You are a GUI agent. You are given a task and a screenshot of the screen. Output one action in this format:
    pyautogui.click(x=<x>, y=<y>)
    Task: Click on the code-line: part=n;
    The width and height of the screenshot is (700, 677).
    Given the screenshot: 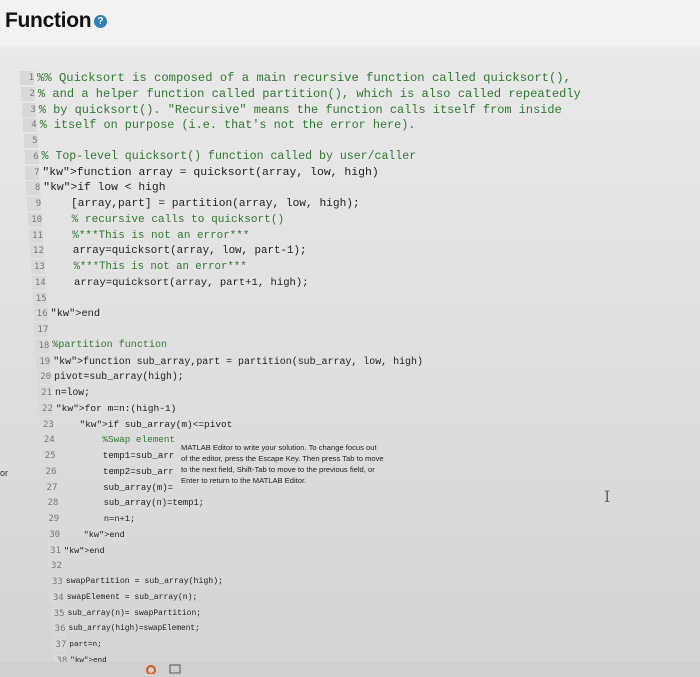 What is the action you would take?
    pyautogui.click(x=85, y=645)
    